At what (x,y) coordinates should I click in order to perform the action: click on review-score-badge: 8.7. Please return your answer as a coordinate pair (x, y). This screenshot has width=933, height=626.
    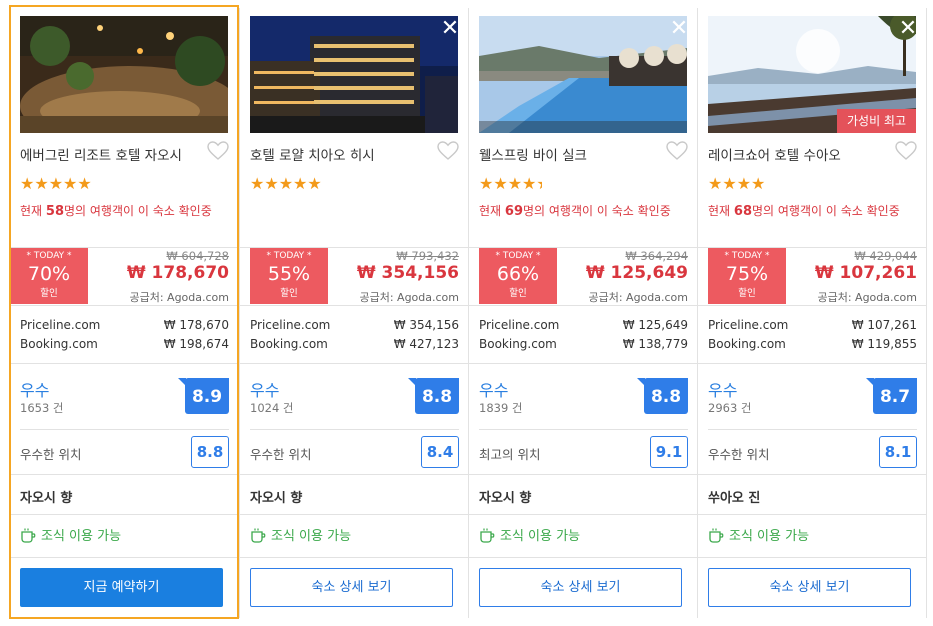
    Looking at the image, I should click on (891, 396).